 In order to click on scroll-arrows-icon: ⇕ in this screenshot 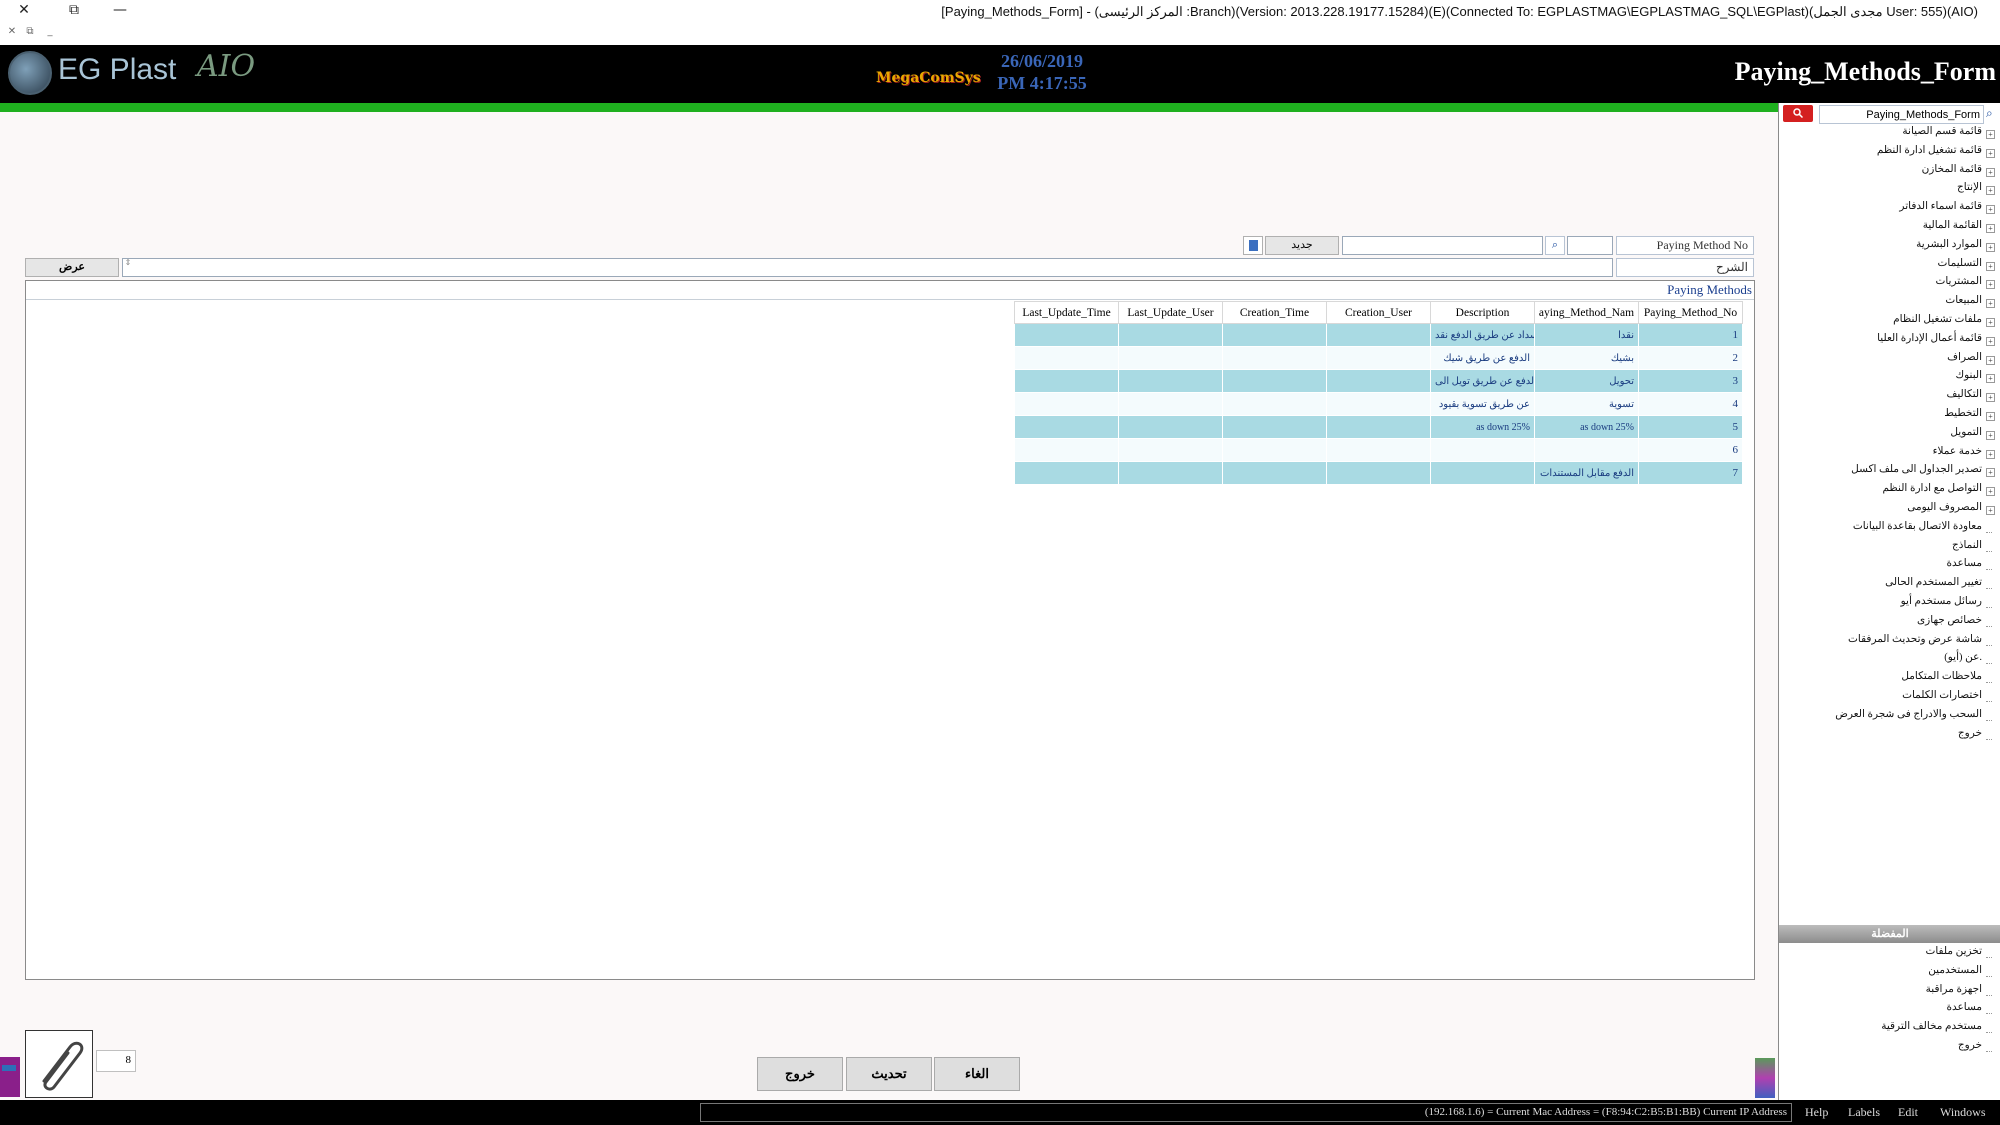, I will do `click(128, 267)`.